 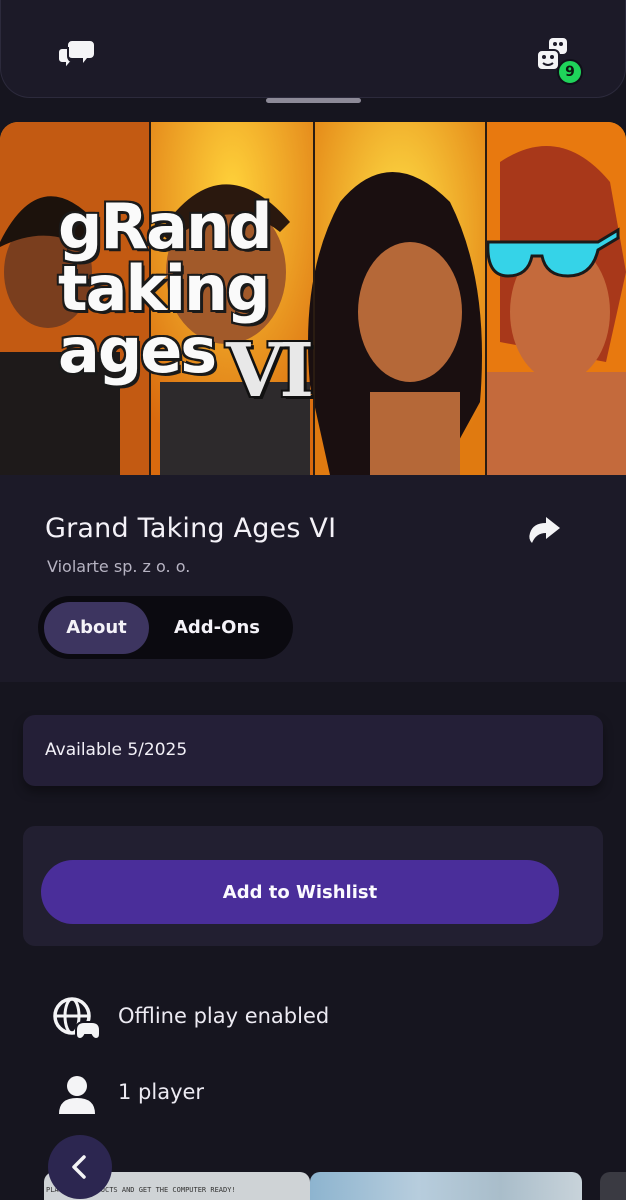 I want to click on wishlist-card: Add to Wishlist, so click(x=313, y=886).